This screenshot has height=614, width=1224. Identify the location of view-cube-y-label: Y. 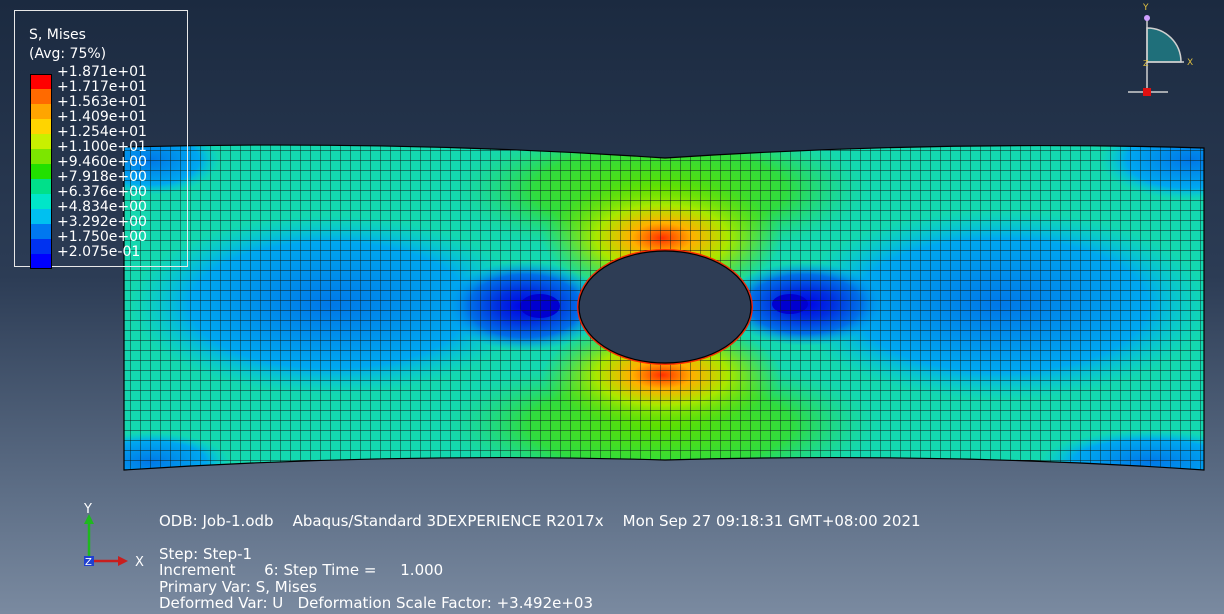
(1145, 8).